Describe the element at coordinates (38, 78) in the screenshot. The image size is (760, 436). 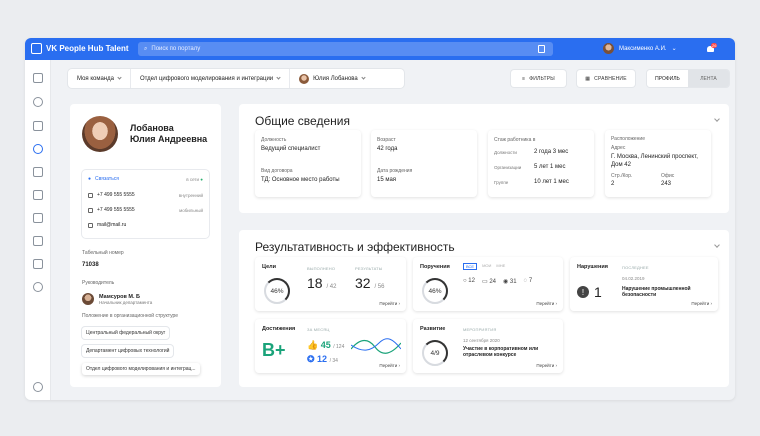
I see `dashboard-icon` at that location.